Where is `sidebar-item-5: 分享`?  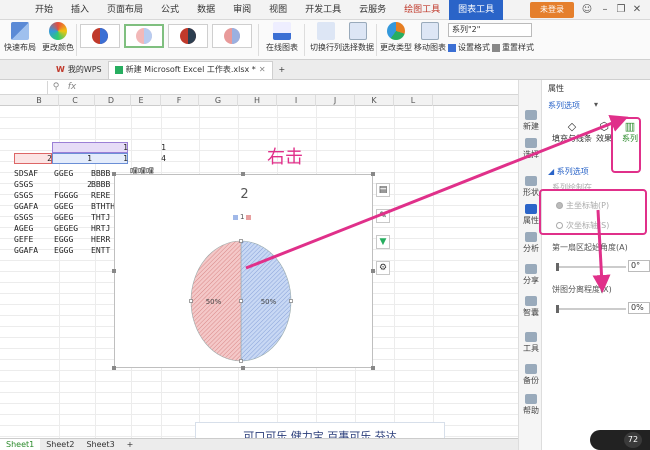 sidebar-item-5: 分享 is located at coordinates (531, 275).